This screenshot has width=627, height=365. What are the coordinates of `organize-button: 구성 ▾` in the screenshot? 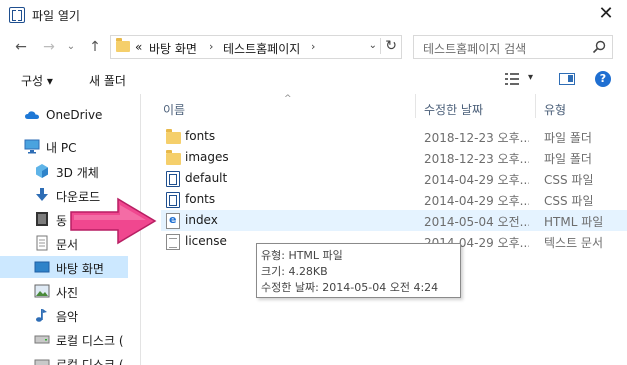 It's located at (37, 80).